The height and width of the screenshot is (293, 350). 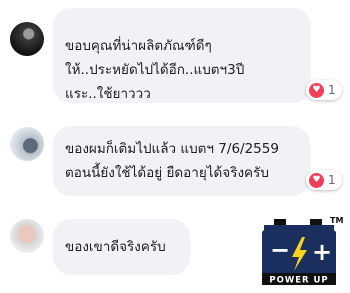 What do you see at coordinates (299, 227) in the screenshot?
I see `battery-top` at bounding box center [299, 227].